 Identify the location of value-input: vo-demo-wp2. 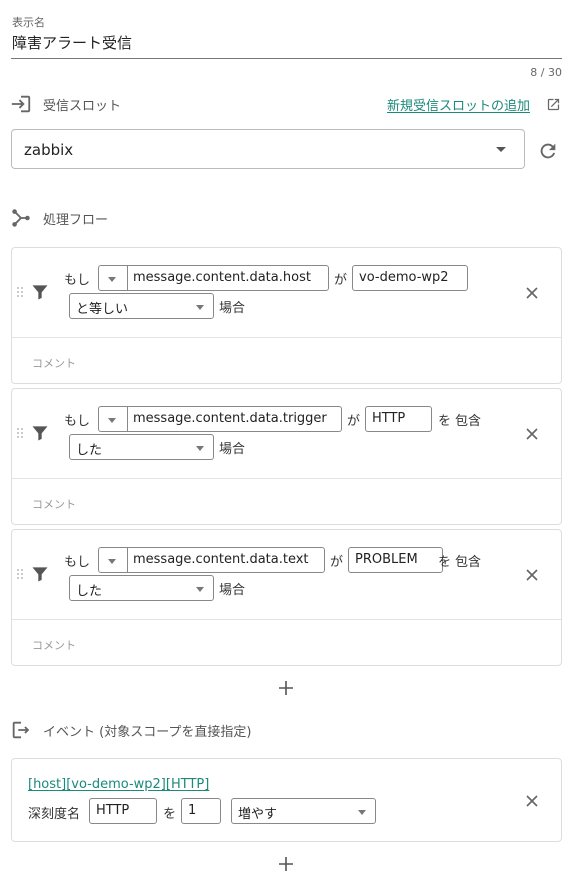
(410, 278).